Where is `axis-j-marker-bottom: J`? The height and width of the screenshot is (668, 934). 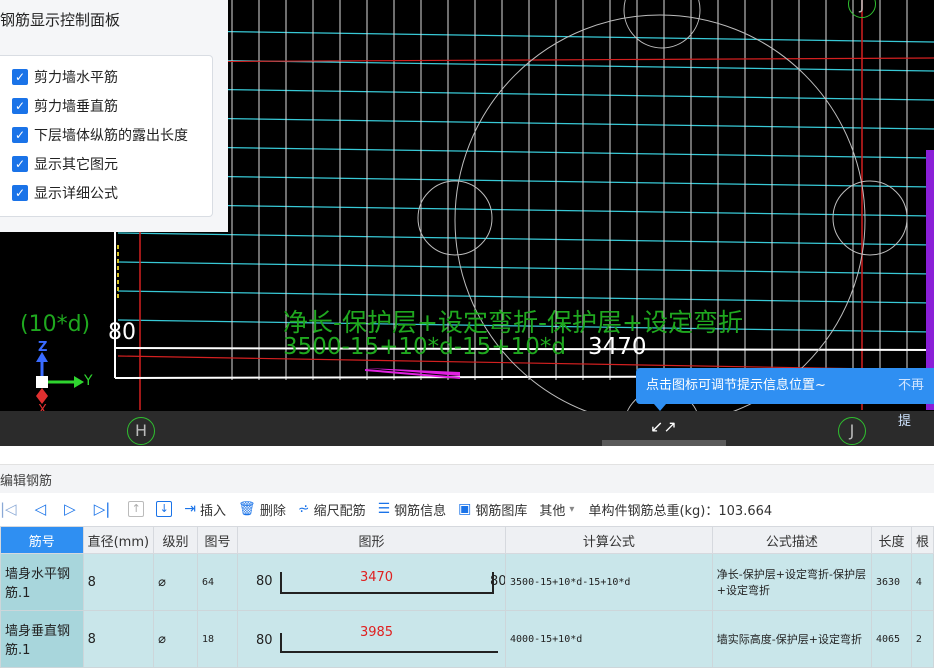
axis-j-marker-bottom: J is located at coordinates (852, 431).